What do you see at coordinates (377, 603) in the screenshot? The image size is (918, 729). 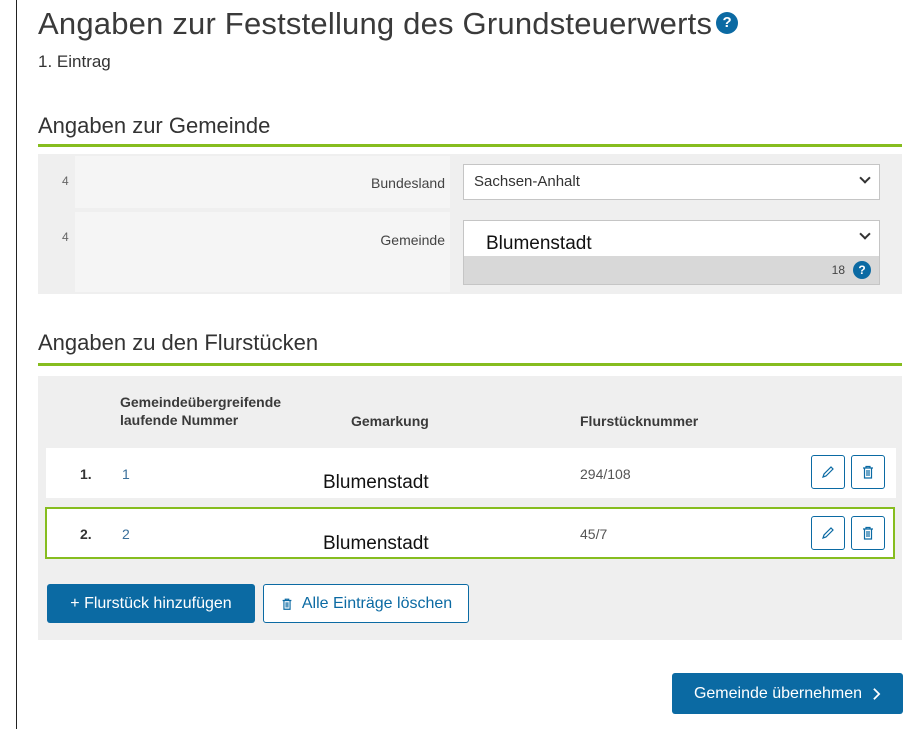 I see `delete-all-button-label: Alle Einträge löschen` at bounding box center [377, 603].